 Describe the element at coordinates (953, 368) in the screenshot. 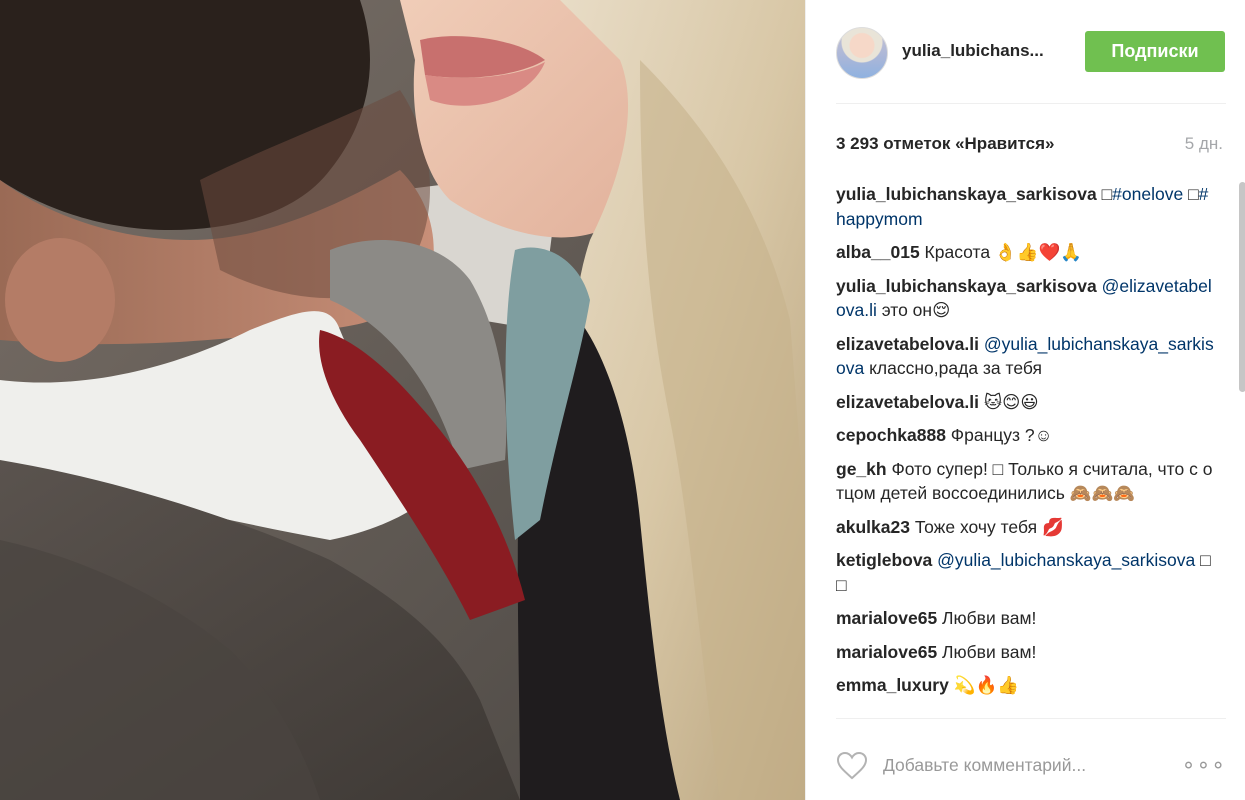

I see `comment-text: классно,рада за тебя` at that location.